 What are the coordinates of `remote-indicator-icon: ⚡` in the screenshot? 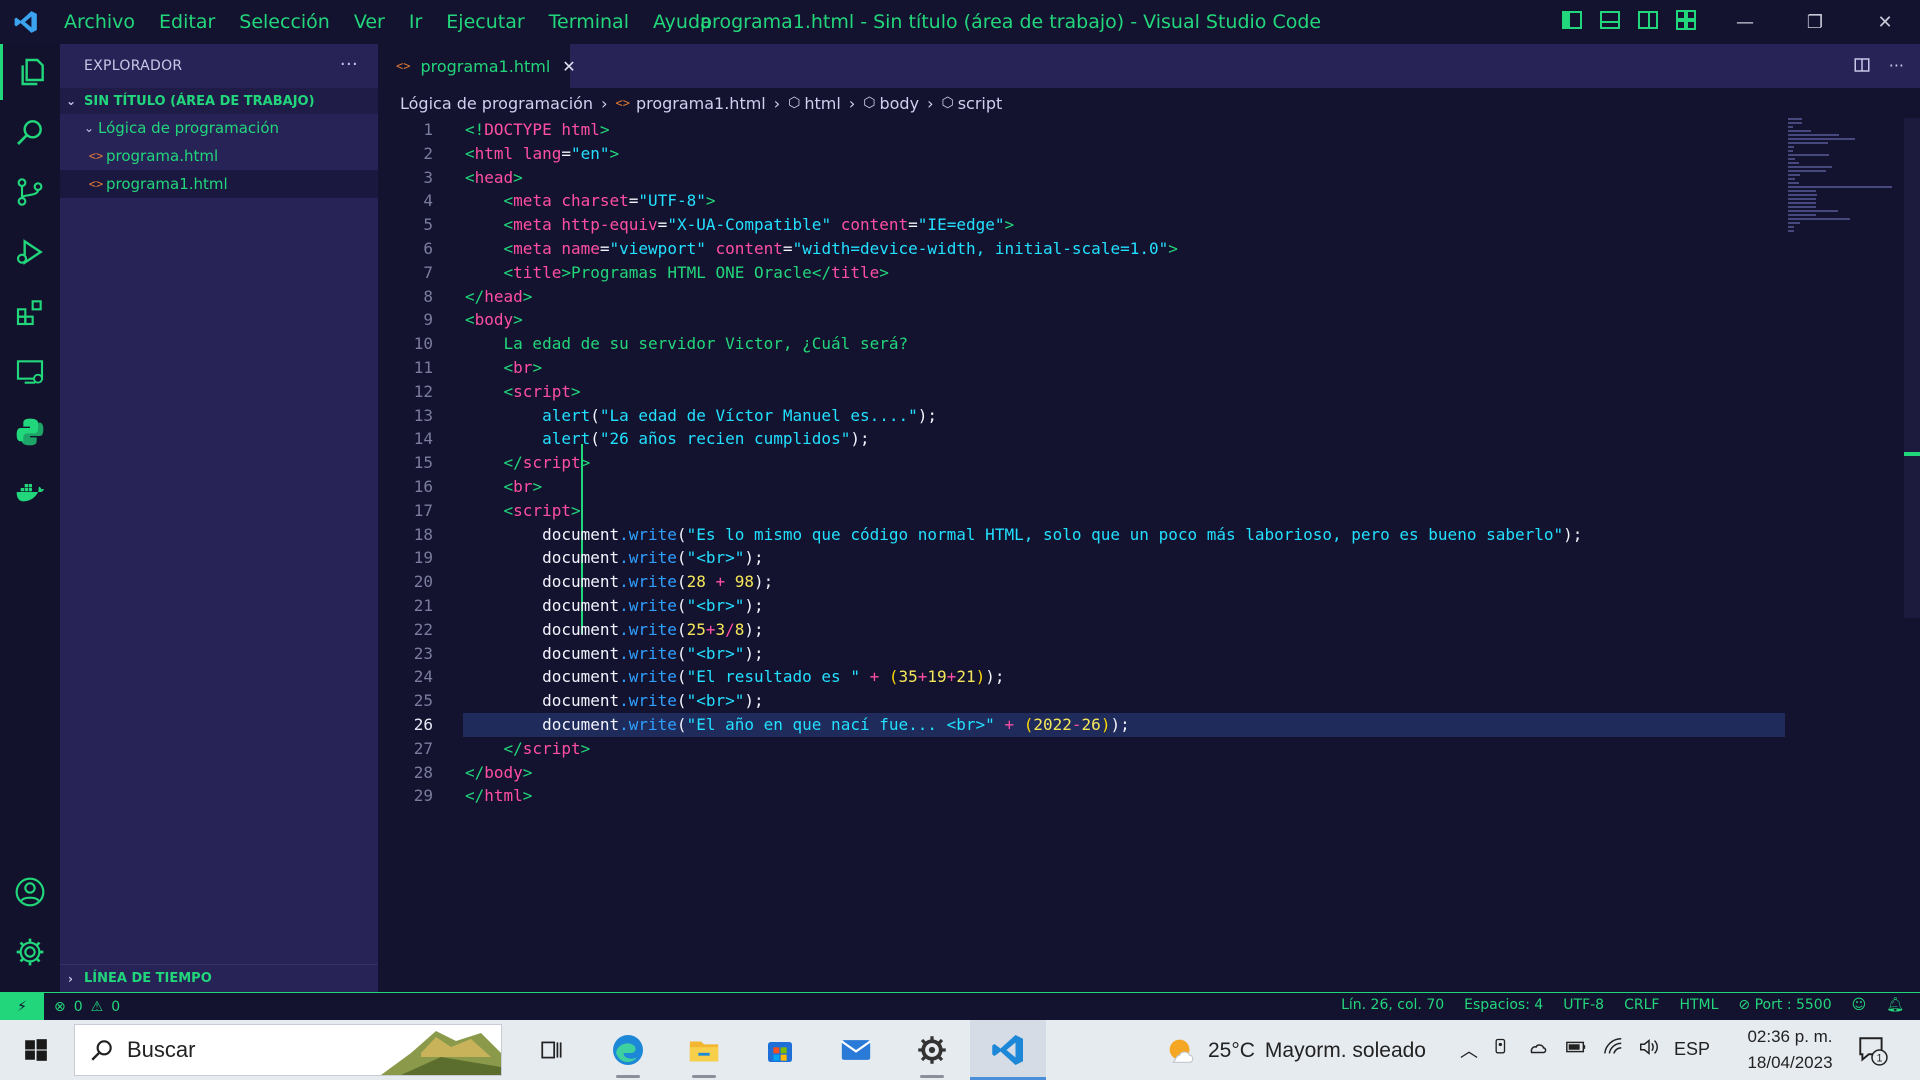 It's located at (22, 1006).